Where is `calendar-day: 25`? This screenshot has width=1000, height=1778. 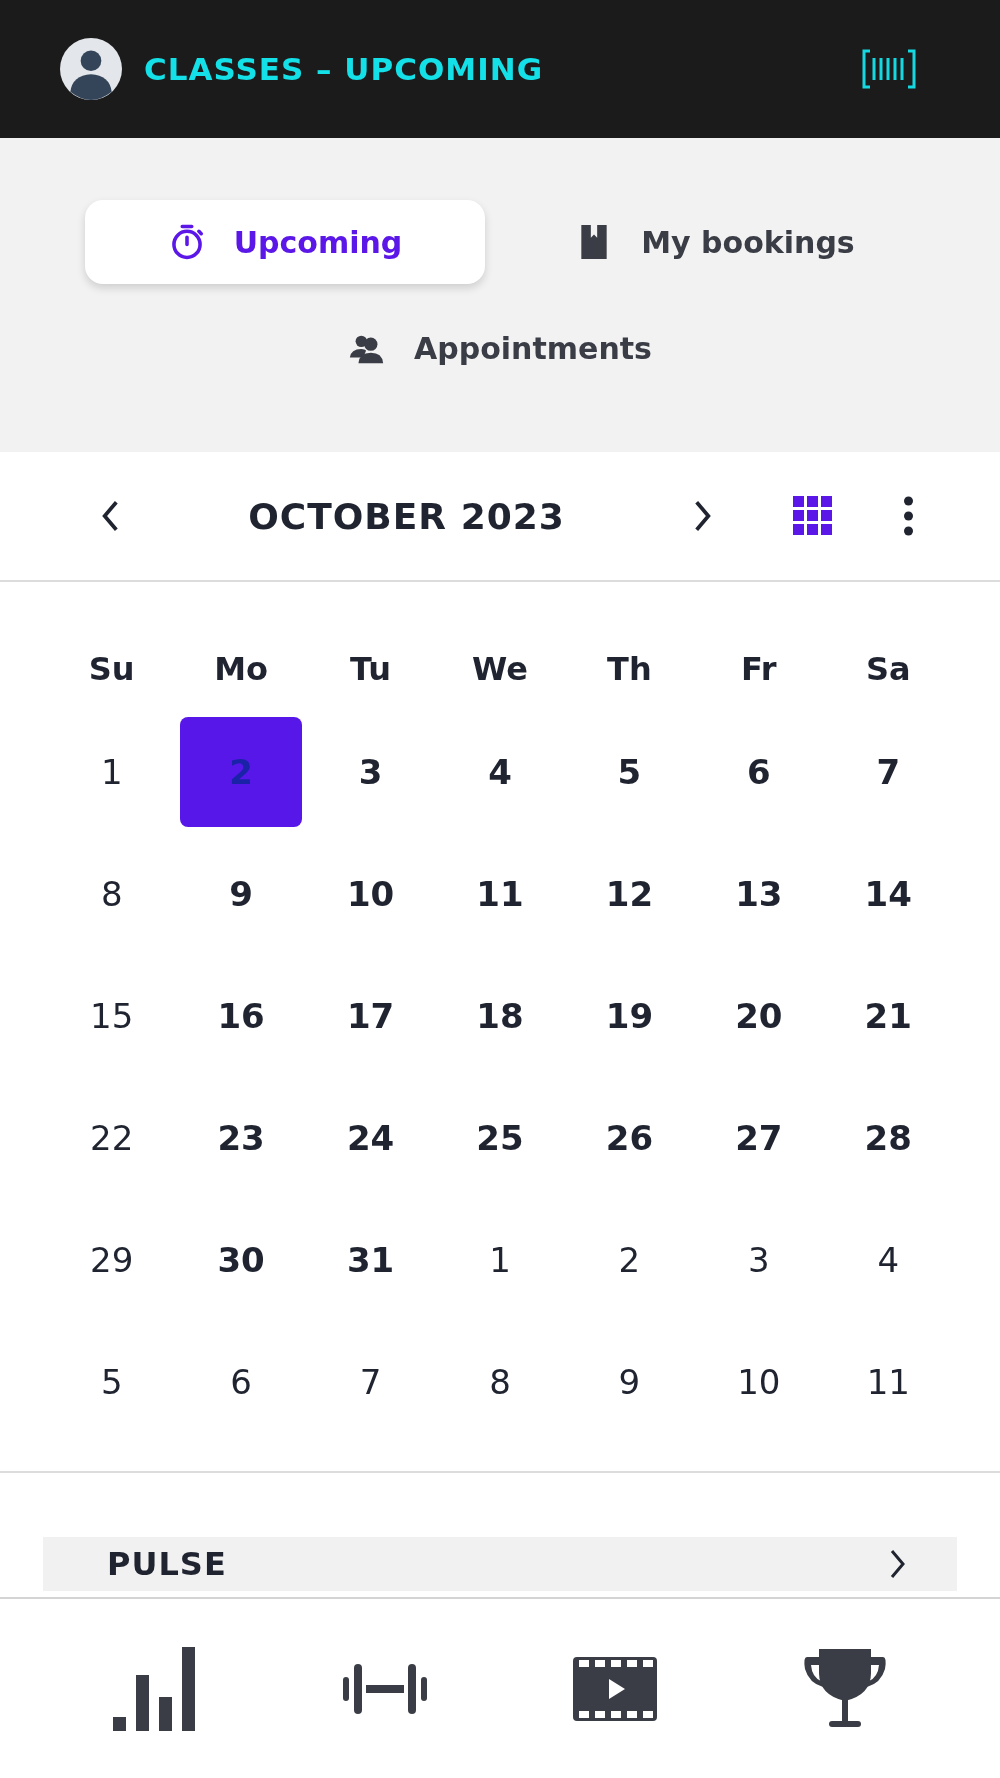
calendar-day: 25 is located at coordinates (500, 1138).